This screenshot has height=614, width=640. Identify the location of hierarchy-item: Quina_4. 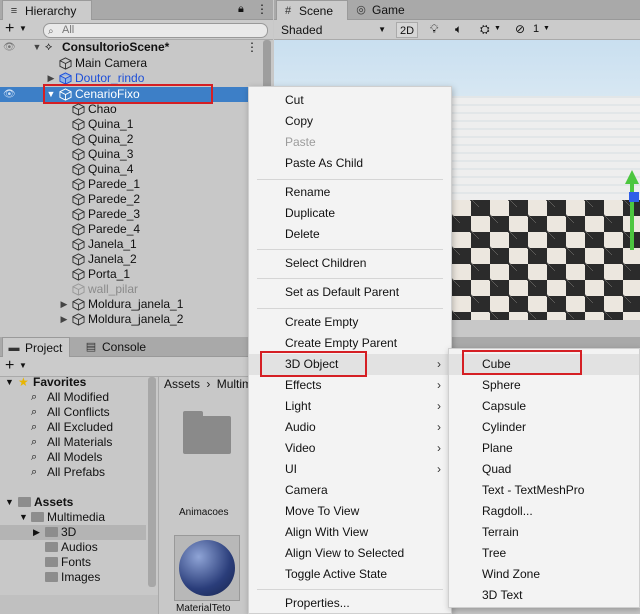
(136, 169).